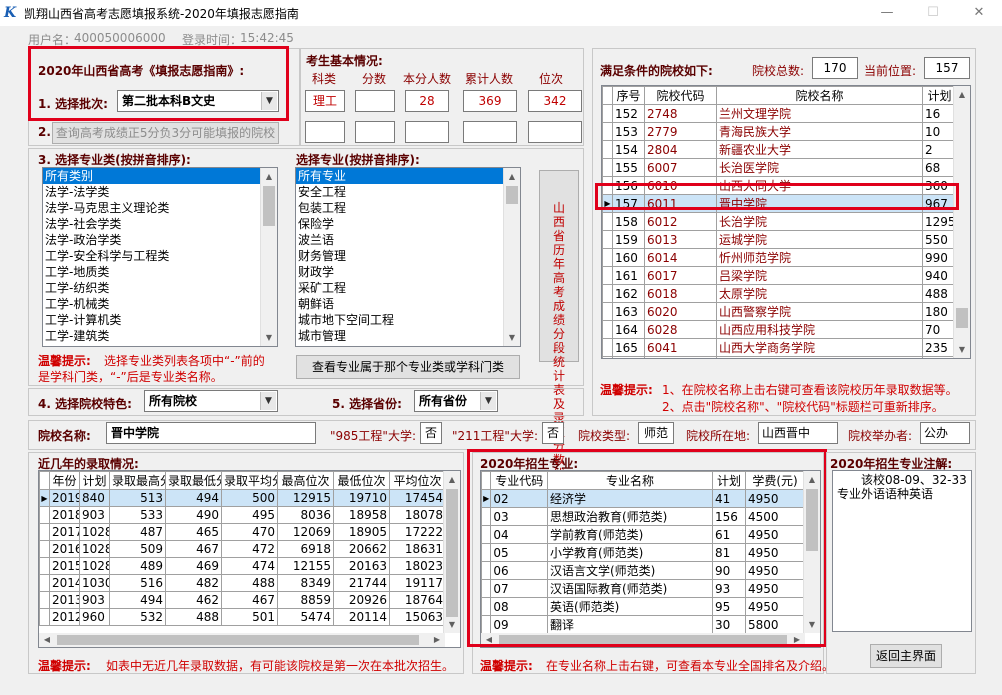 The image size is (1002, 695). Describe the element at coordinates (408, 336) in the screenshot. I see `major-list-item: 城市管理` at that location.